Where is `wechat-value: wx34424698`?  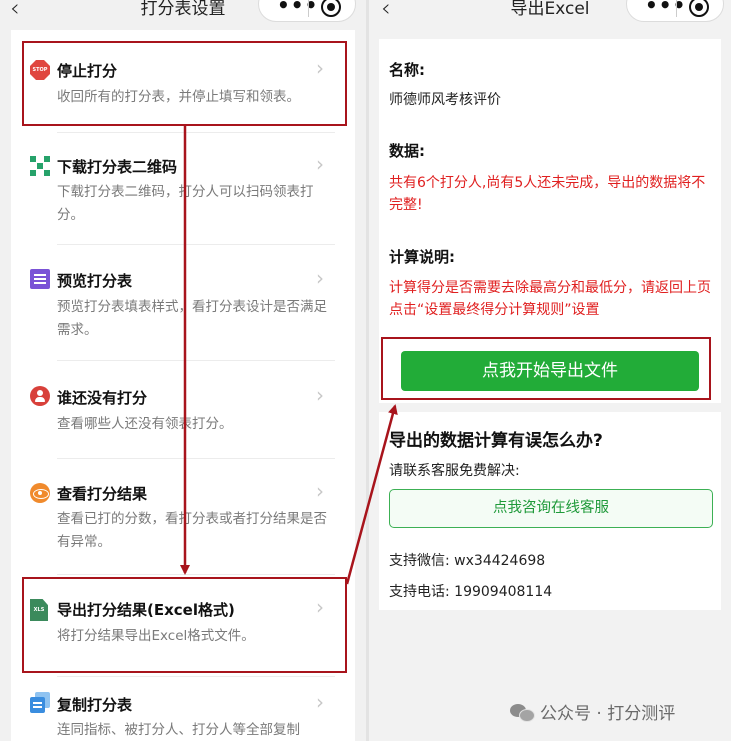 wechat-value: wx34424698 is located at coordinates (500, 561).